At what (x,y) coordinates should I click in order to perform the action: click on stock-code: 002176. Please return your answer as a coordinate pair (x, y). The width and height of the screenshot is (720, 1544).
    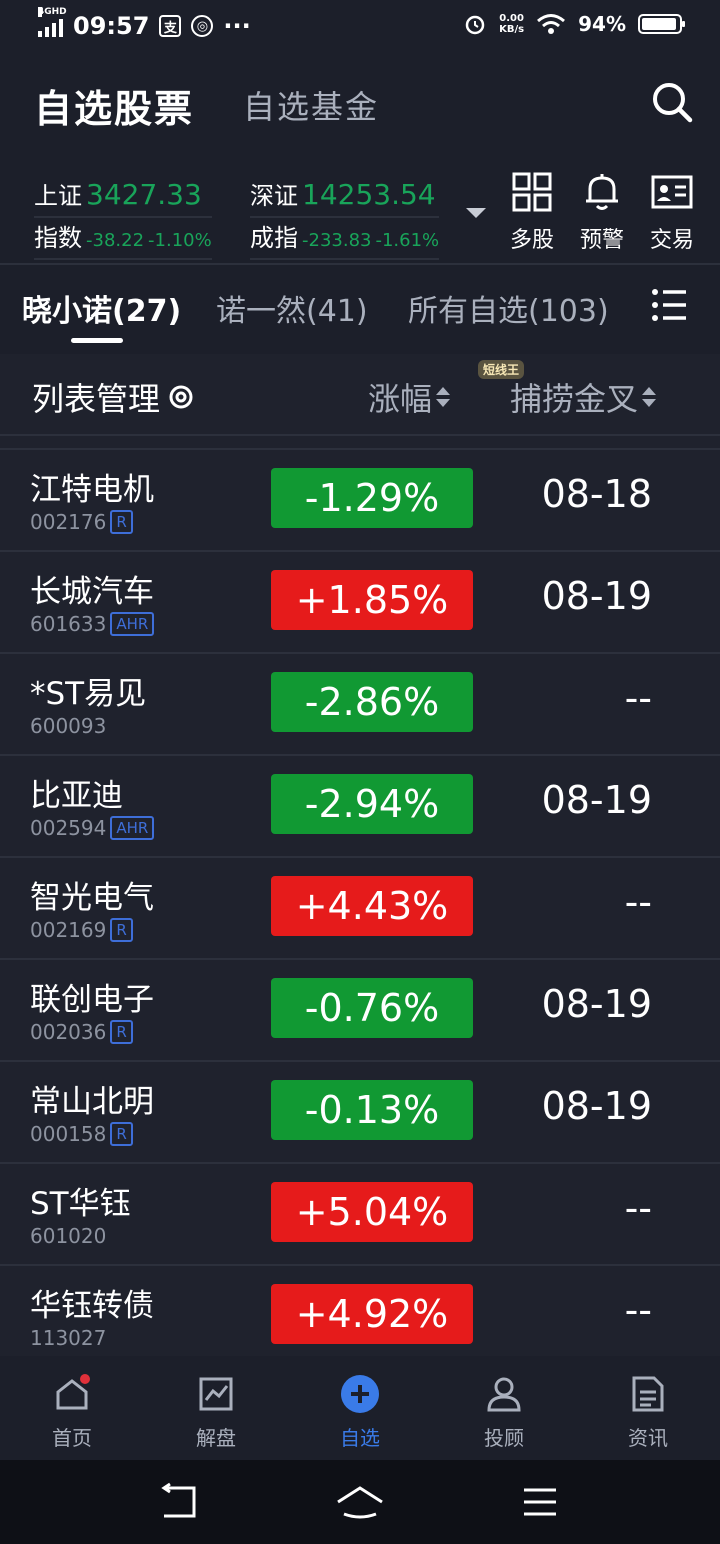
    Looking at the image, I should click on (68, 522).